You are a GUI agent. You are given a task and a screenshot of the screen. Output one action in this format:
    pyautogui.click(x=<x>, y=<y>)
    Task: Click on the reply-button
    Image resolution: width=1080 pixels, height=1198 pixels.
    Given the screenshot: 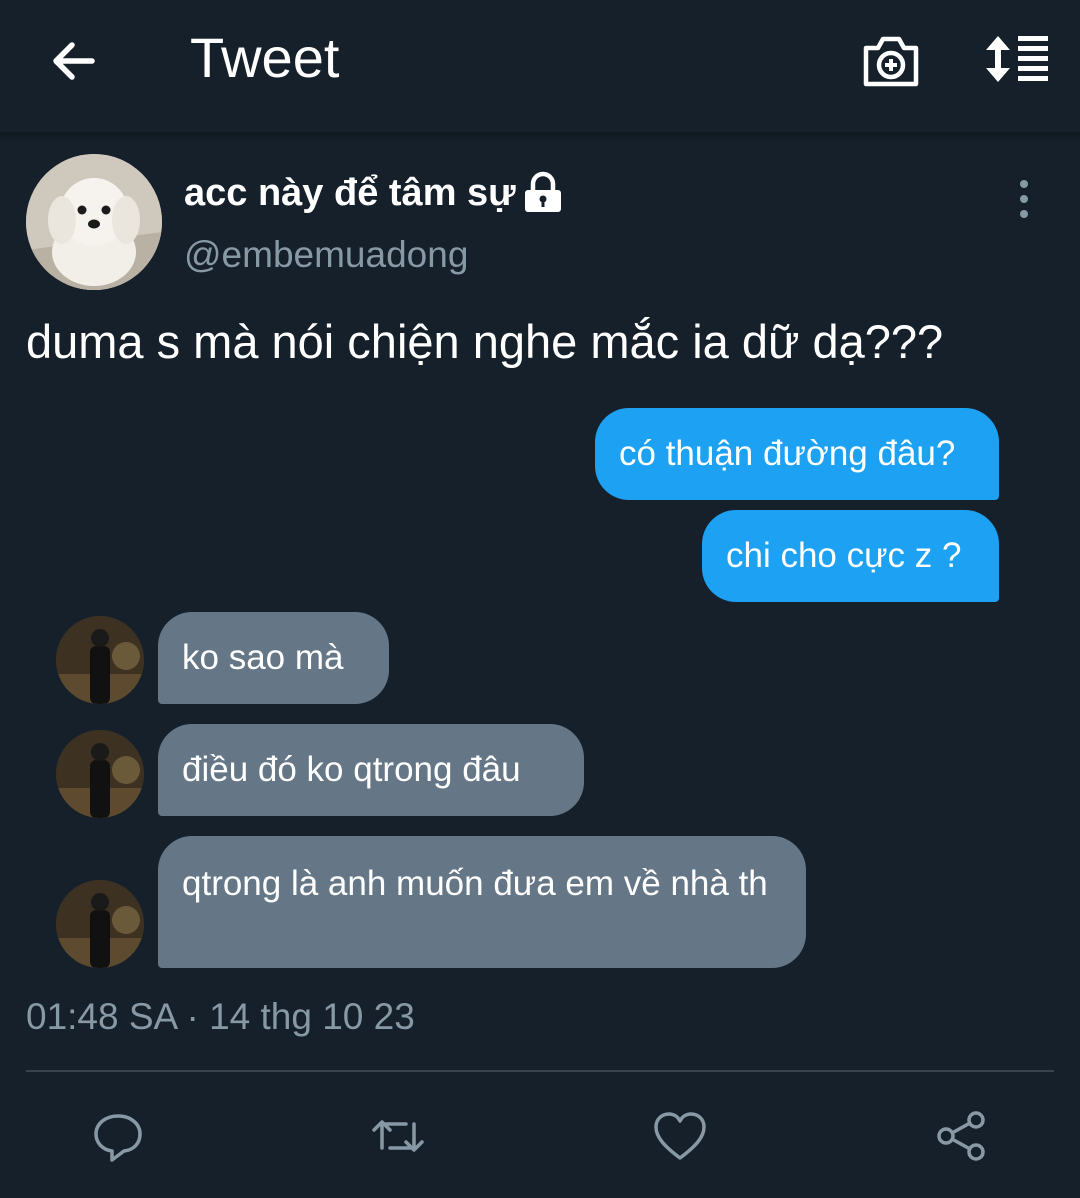 What is the action you would take?
    pyautogui.click(x=118, y=1136)
    